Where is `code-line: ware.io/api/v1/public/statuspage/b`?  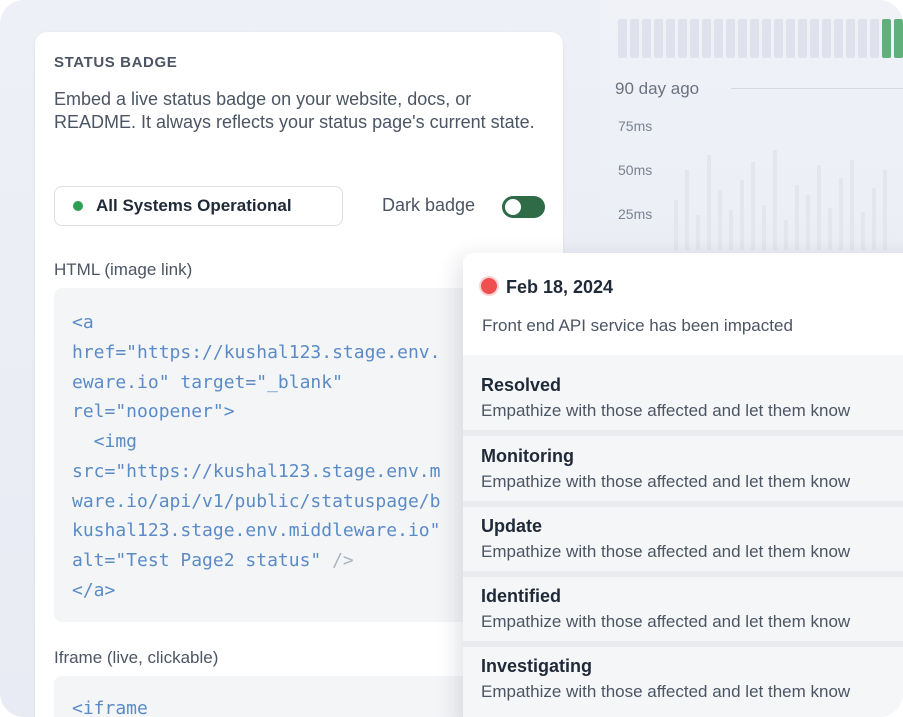
code-line: ware.io/api/v1/public/statuspage/b is located at coordinates (256, 501).